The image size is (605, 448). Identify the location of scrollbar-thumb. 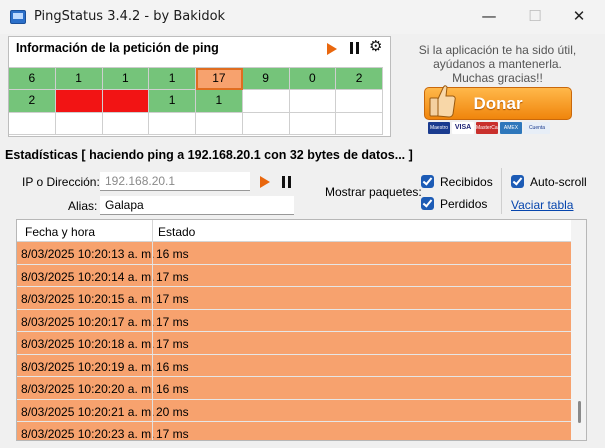
(579, 412).